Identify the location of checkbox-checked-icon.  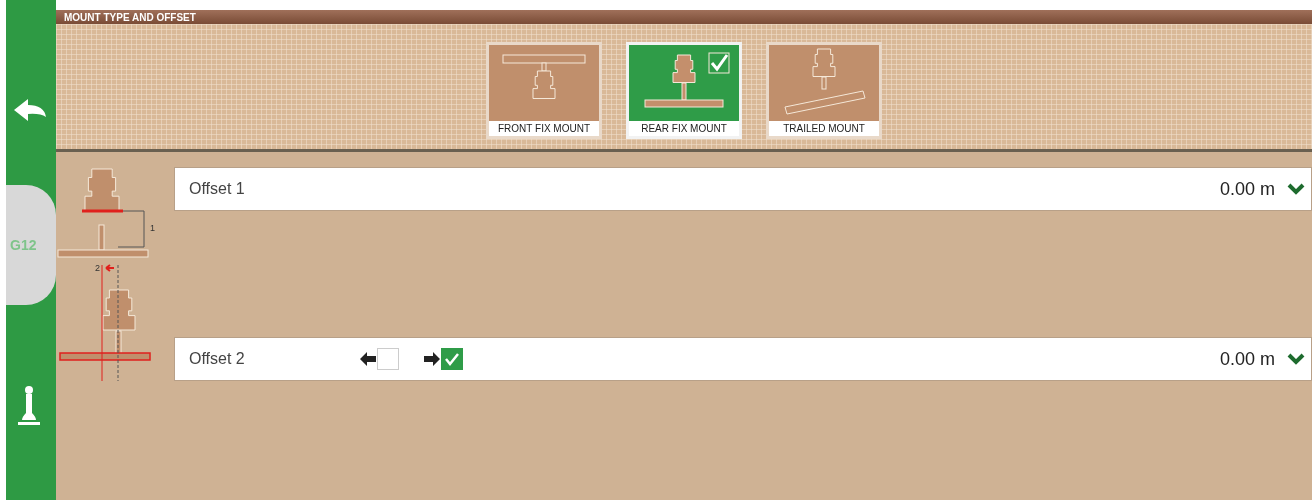
(719, 63).